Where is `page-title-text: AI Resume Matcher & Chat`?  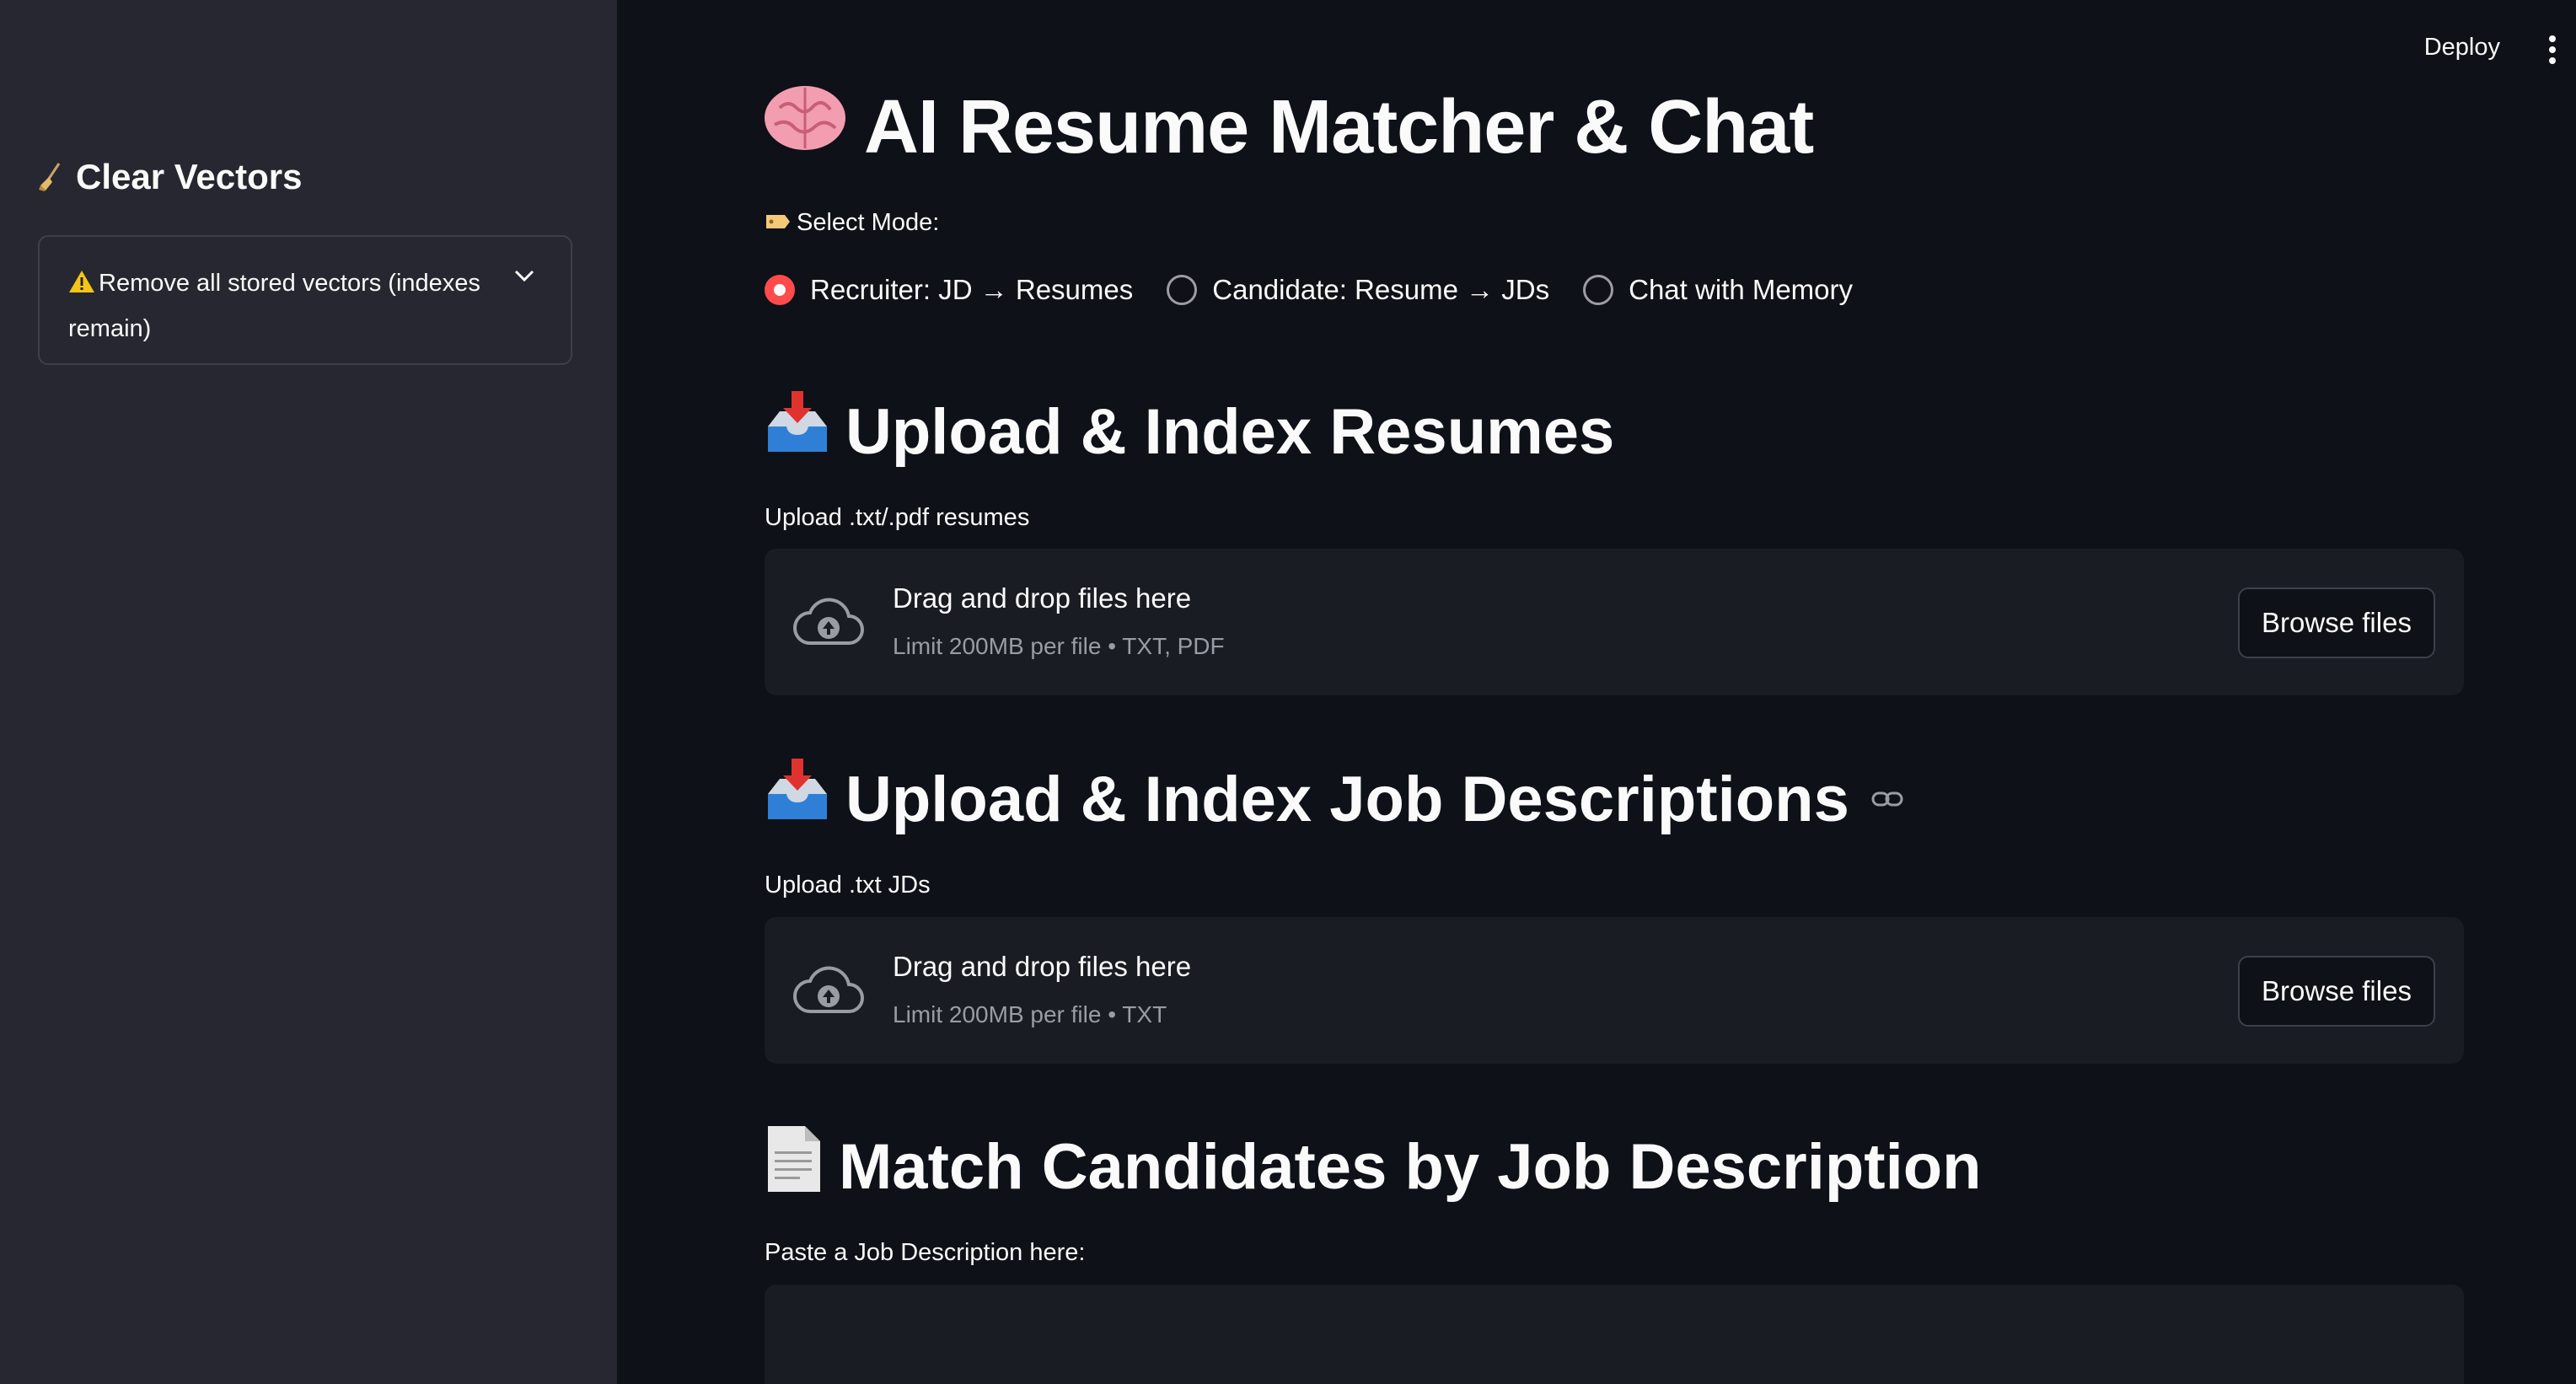 page-title-text: AI Resume Matcher & Chat is located at coordinates (1339, 127).